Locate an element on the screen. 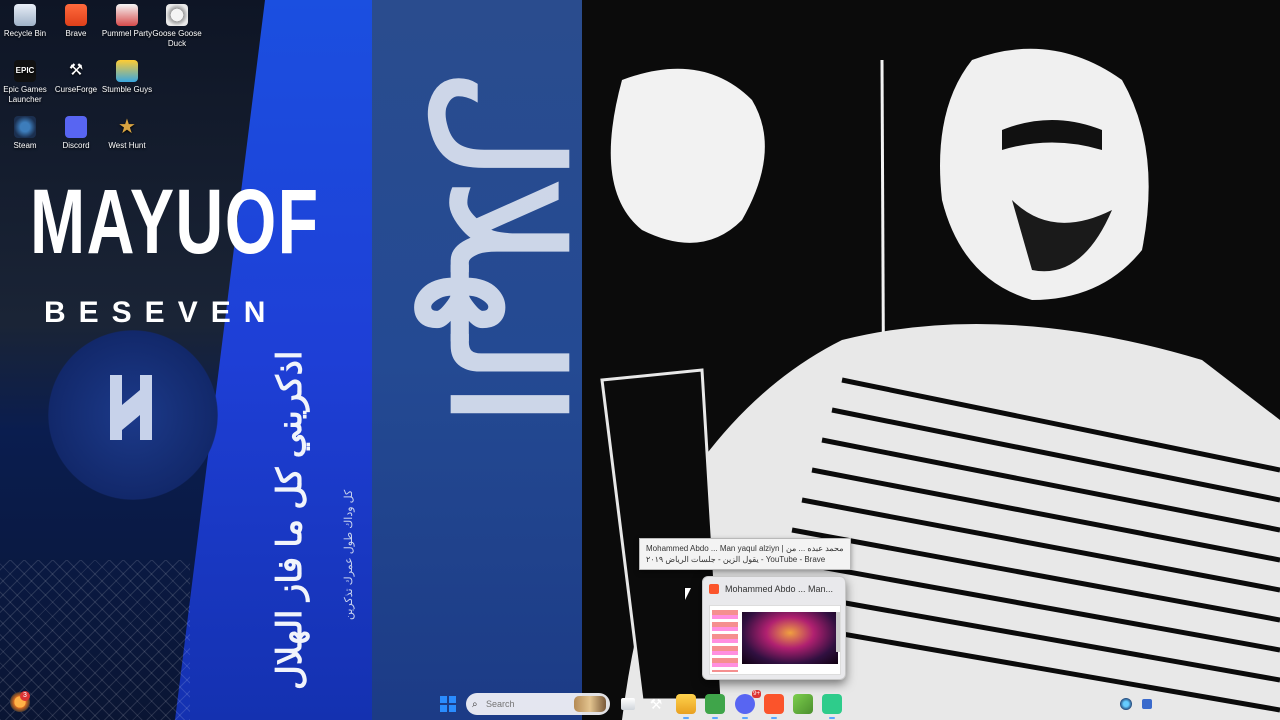 The image size is (1280, 720). desktop-icon-label: West Hunt is located at coordinates (127, 145).